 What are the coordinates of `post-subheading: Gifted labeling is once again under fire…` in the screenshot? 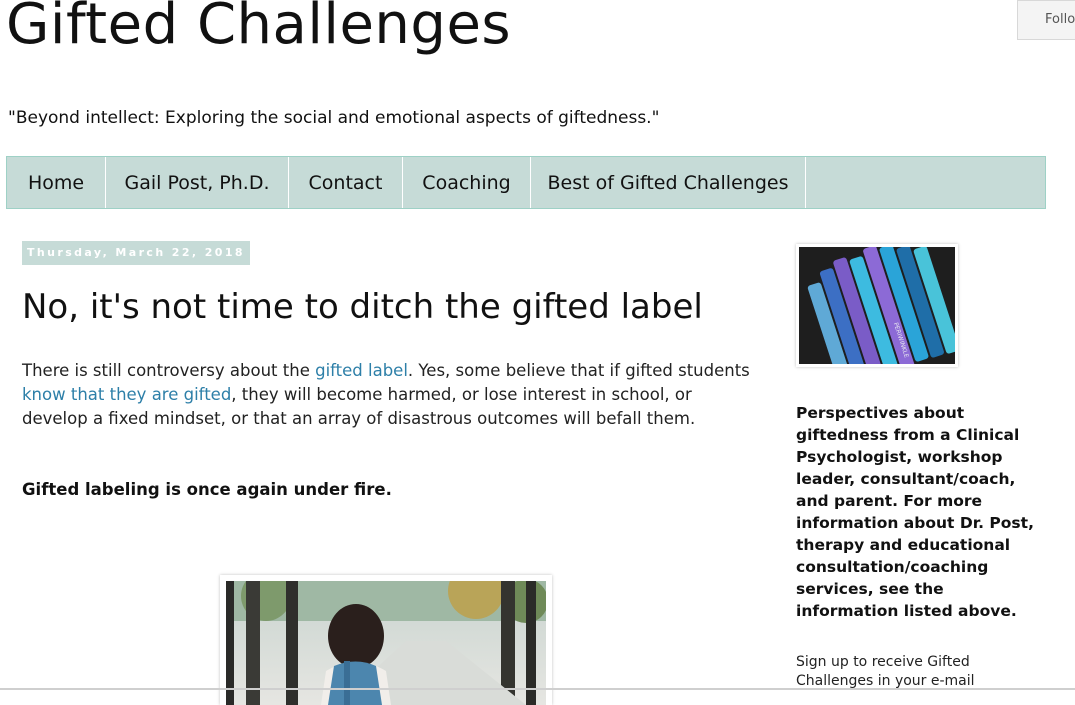 It's located at (207, 489).